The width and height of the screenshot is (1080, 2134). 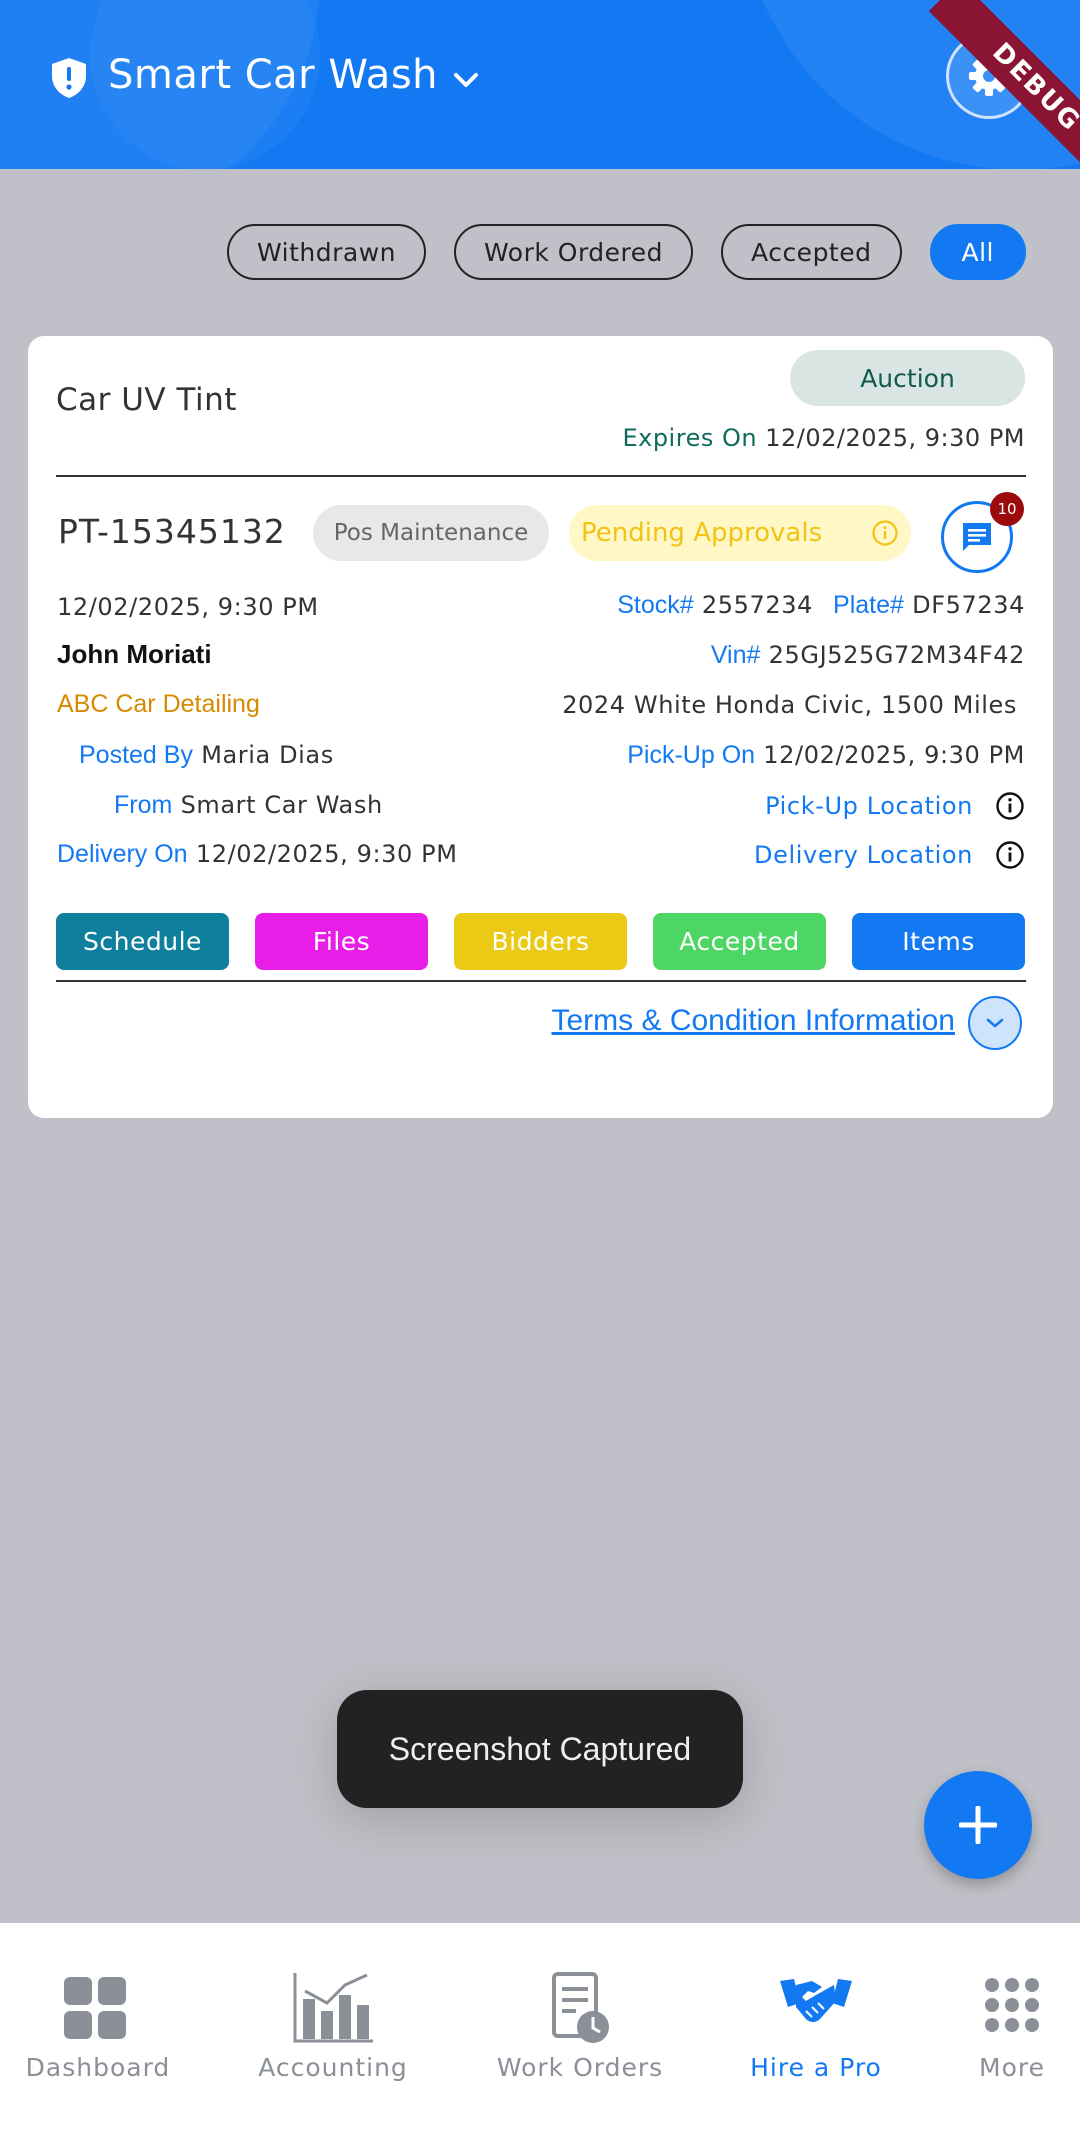 I want to click on pickup-on: Pick-Up On 12/02/2025, 9:30 PM, so click(x=826, y=755).